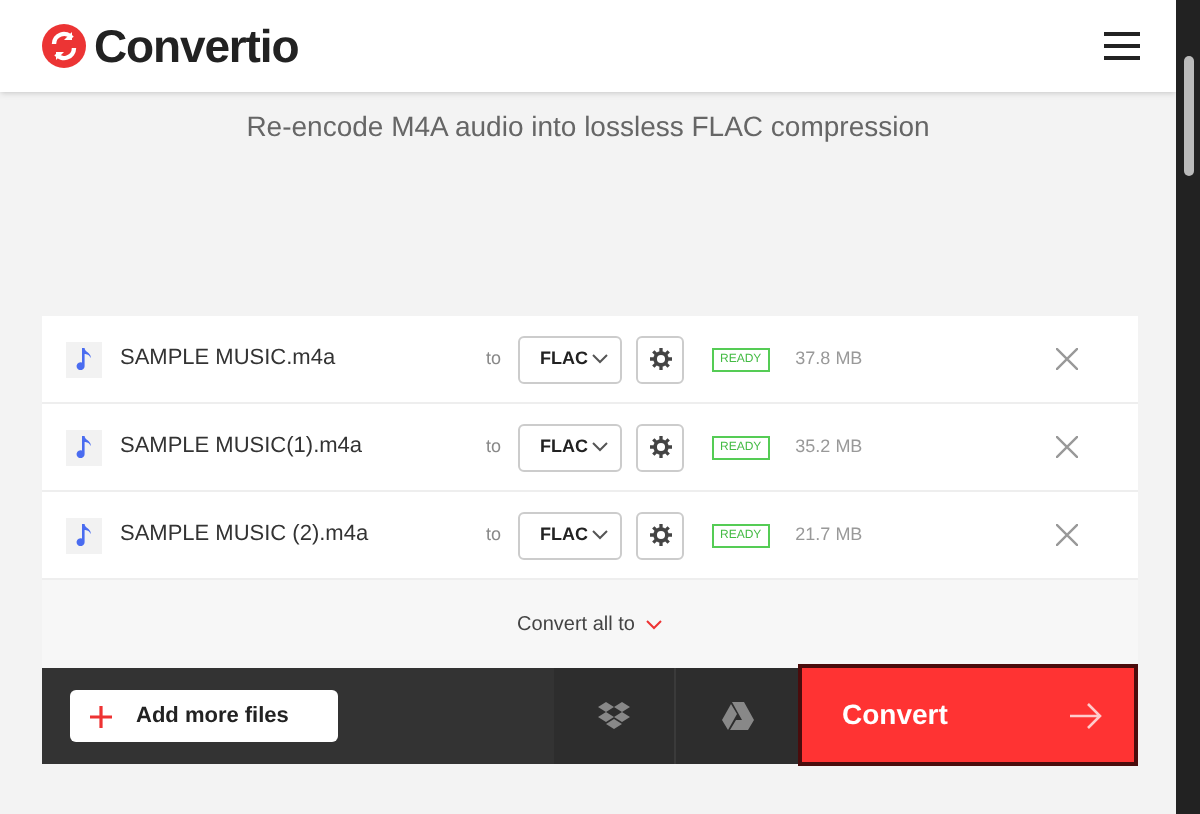  What do you see at coordinates (968, 715) in the screenshot?
I see `convert-button: Convert` at bounding box center [968, 715].